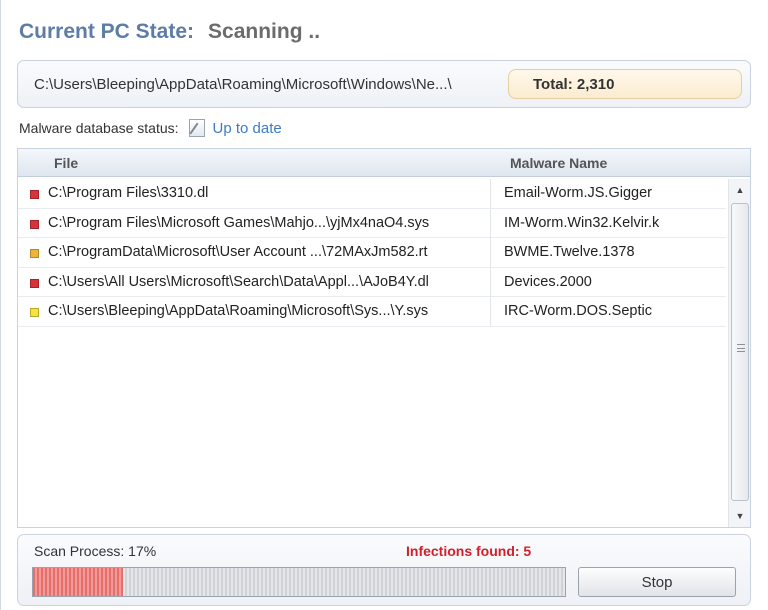  Describe the element at coordinates (569, 252) in the screenshot. I see `malware-name-cell: BWME.Twelve.1378` at that location.